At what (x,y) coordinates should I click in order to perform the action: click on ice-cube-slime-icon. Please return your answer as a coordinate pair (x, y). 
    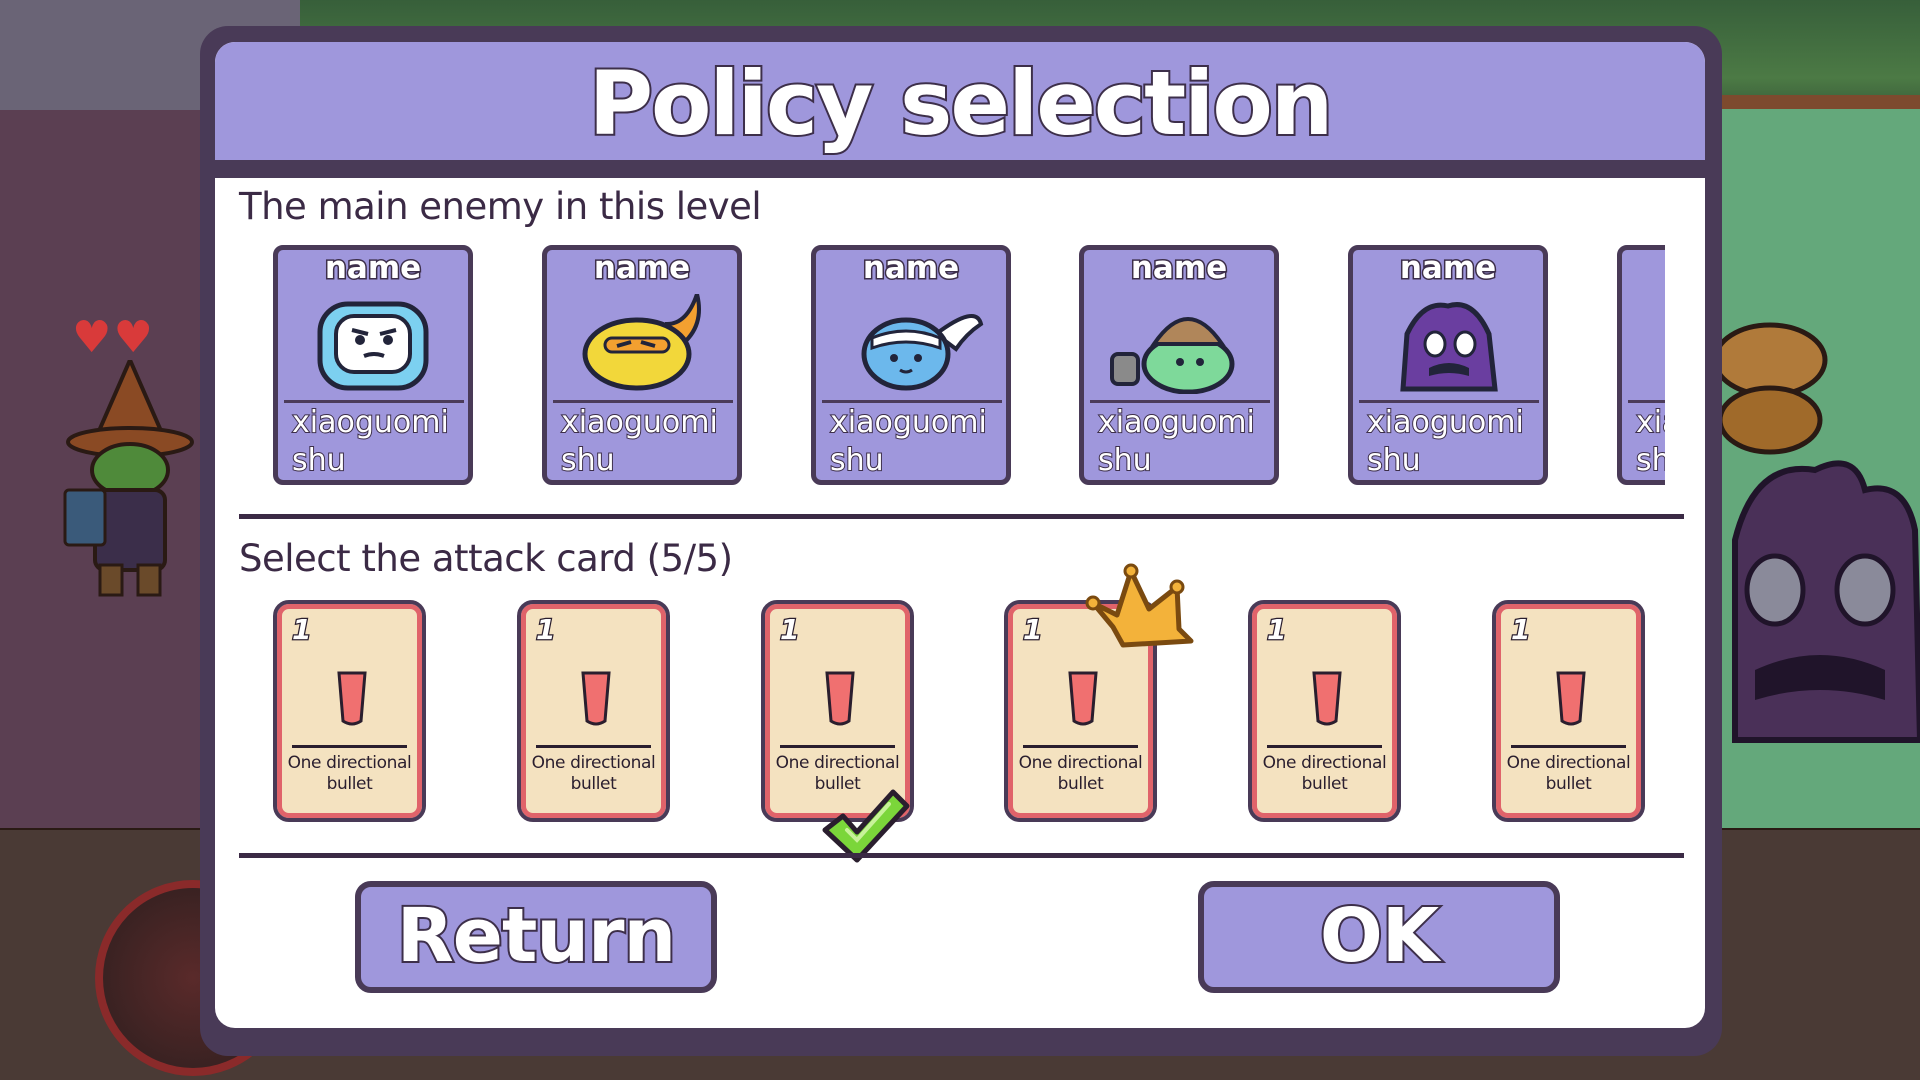
    Looking at the image, I should click on (373, 344).